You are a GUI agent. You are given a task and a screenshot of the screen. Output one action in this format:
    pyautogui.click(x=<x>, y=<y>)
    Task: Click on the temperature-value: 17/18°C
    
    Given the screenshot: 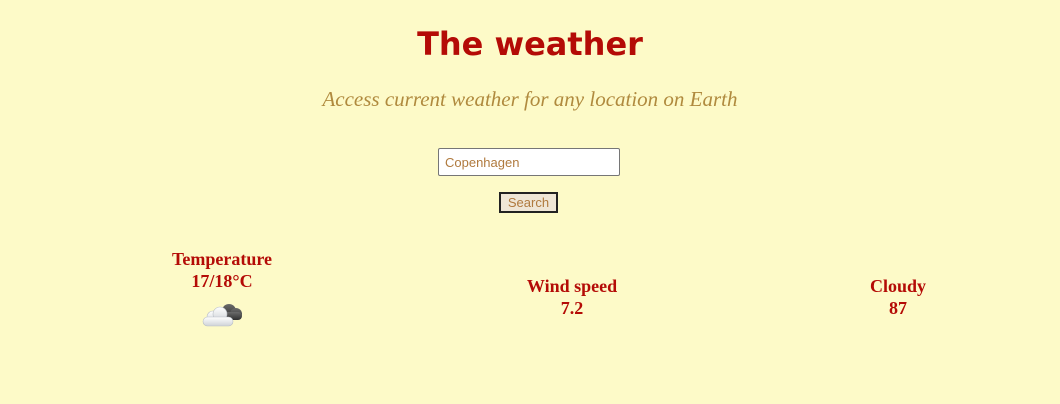 What is the action you would take?
    pyautogui.click(x=222, y=281)
    